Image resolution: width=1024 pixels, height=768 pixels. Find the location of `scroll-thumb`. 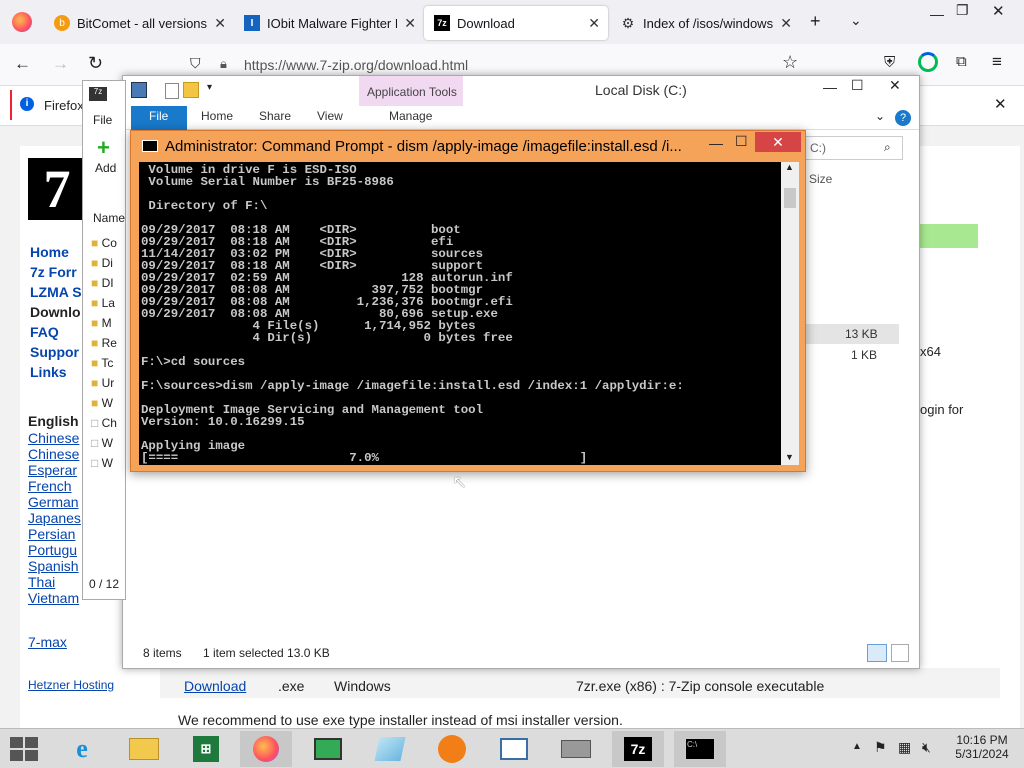

scroll-thumb is located at coordinates (790, 198).